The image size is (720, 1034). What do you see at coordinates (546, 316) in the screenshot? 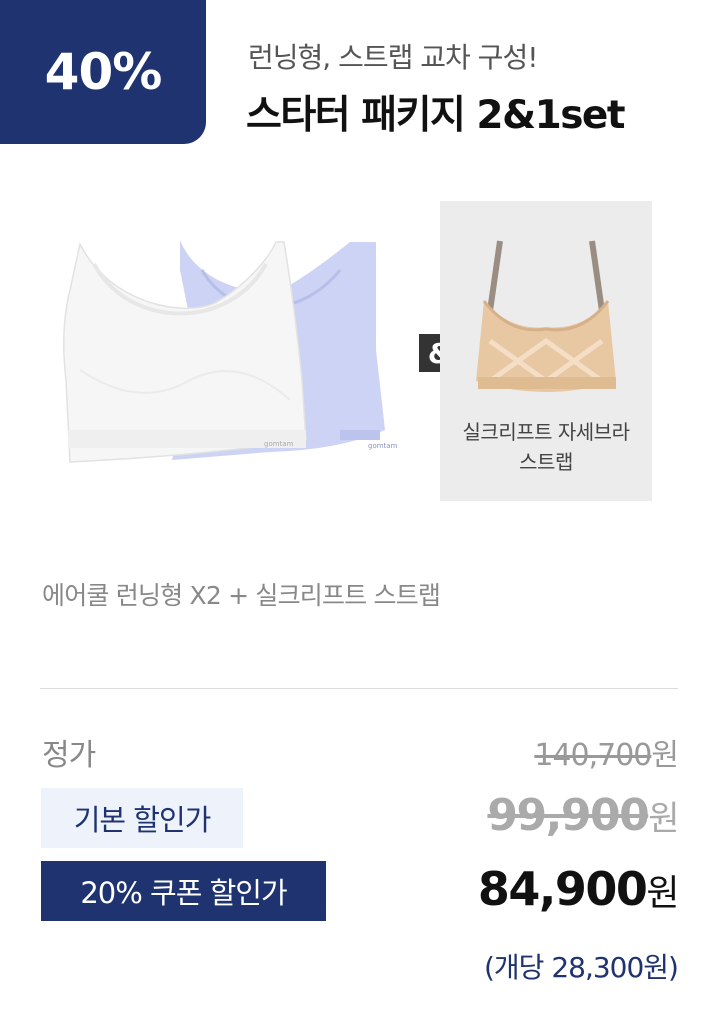
I see `strap-bra-beige-image` at bounding box center [546, 316].